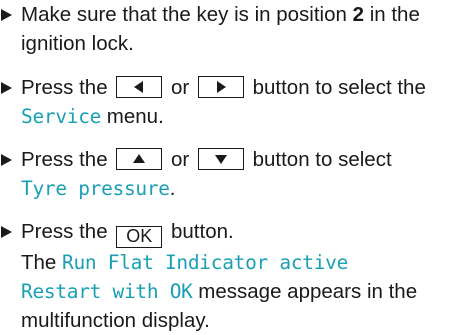 This screenshot has width=463, height=335. What do you see at coordinates (132, 116) in the screenshot?
I see `step-2-tail: menu.` at bounding box center [132, 116].